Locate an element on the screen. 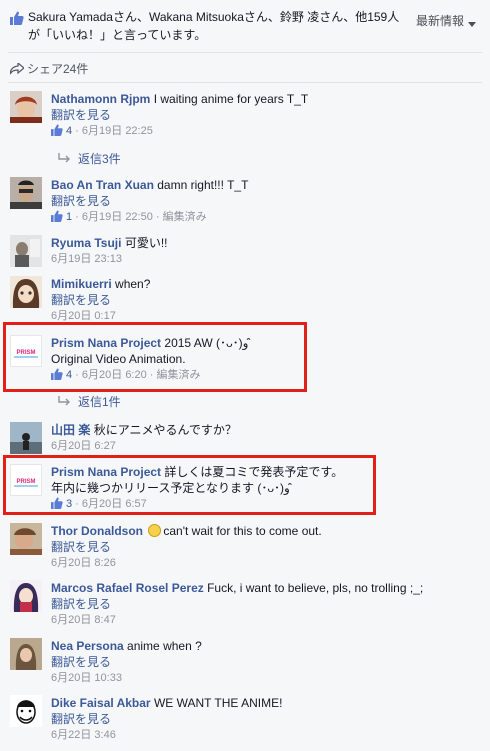 This screenshot has height=751, width=490. replies-count: 返信3件 is located at coordinates (99, 159).